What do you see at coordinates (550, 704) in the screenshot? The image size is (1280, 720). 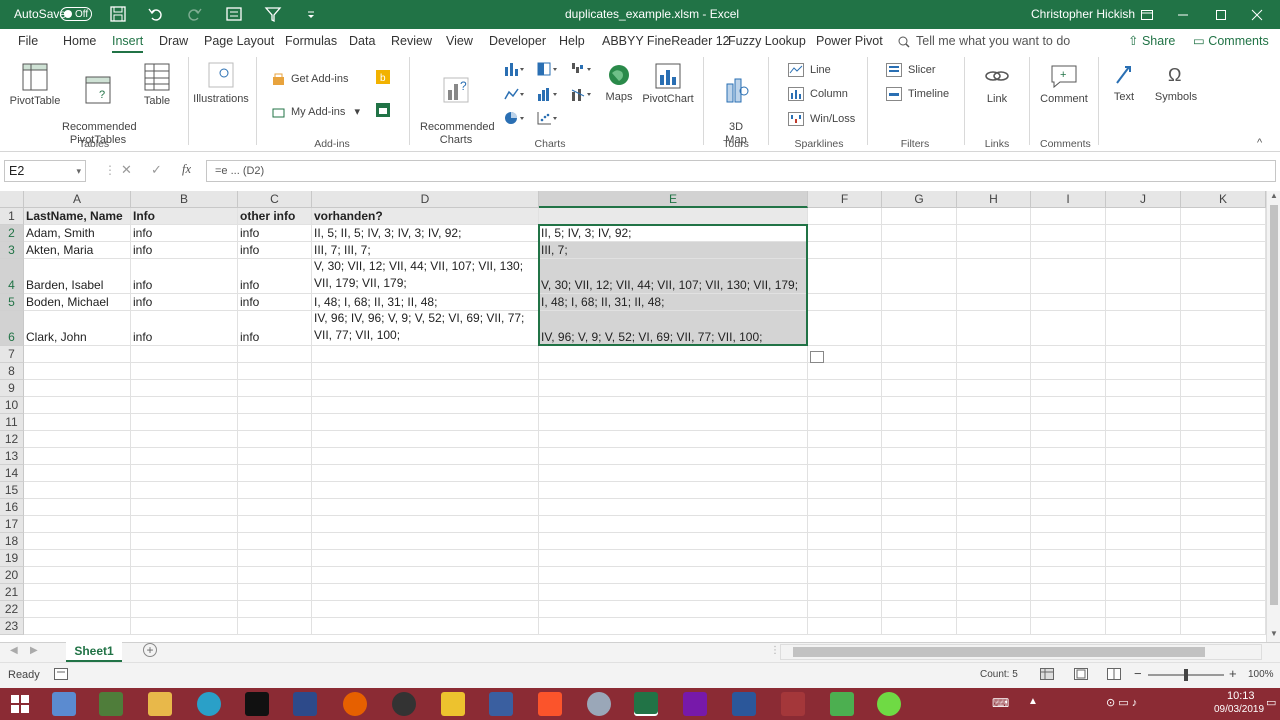 I see `brave-icon` at bounding box center [550, 704].